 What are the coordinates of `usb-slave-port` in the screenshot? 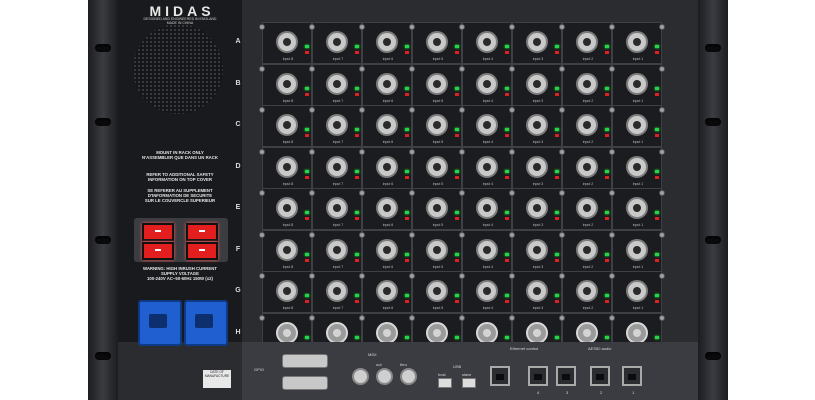 It's located at (469, 383).